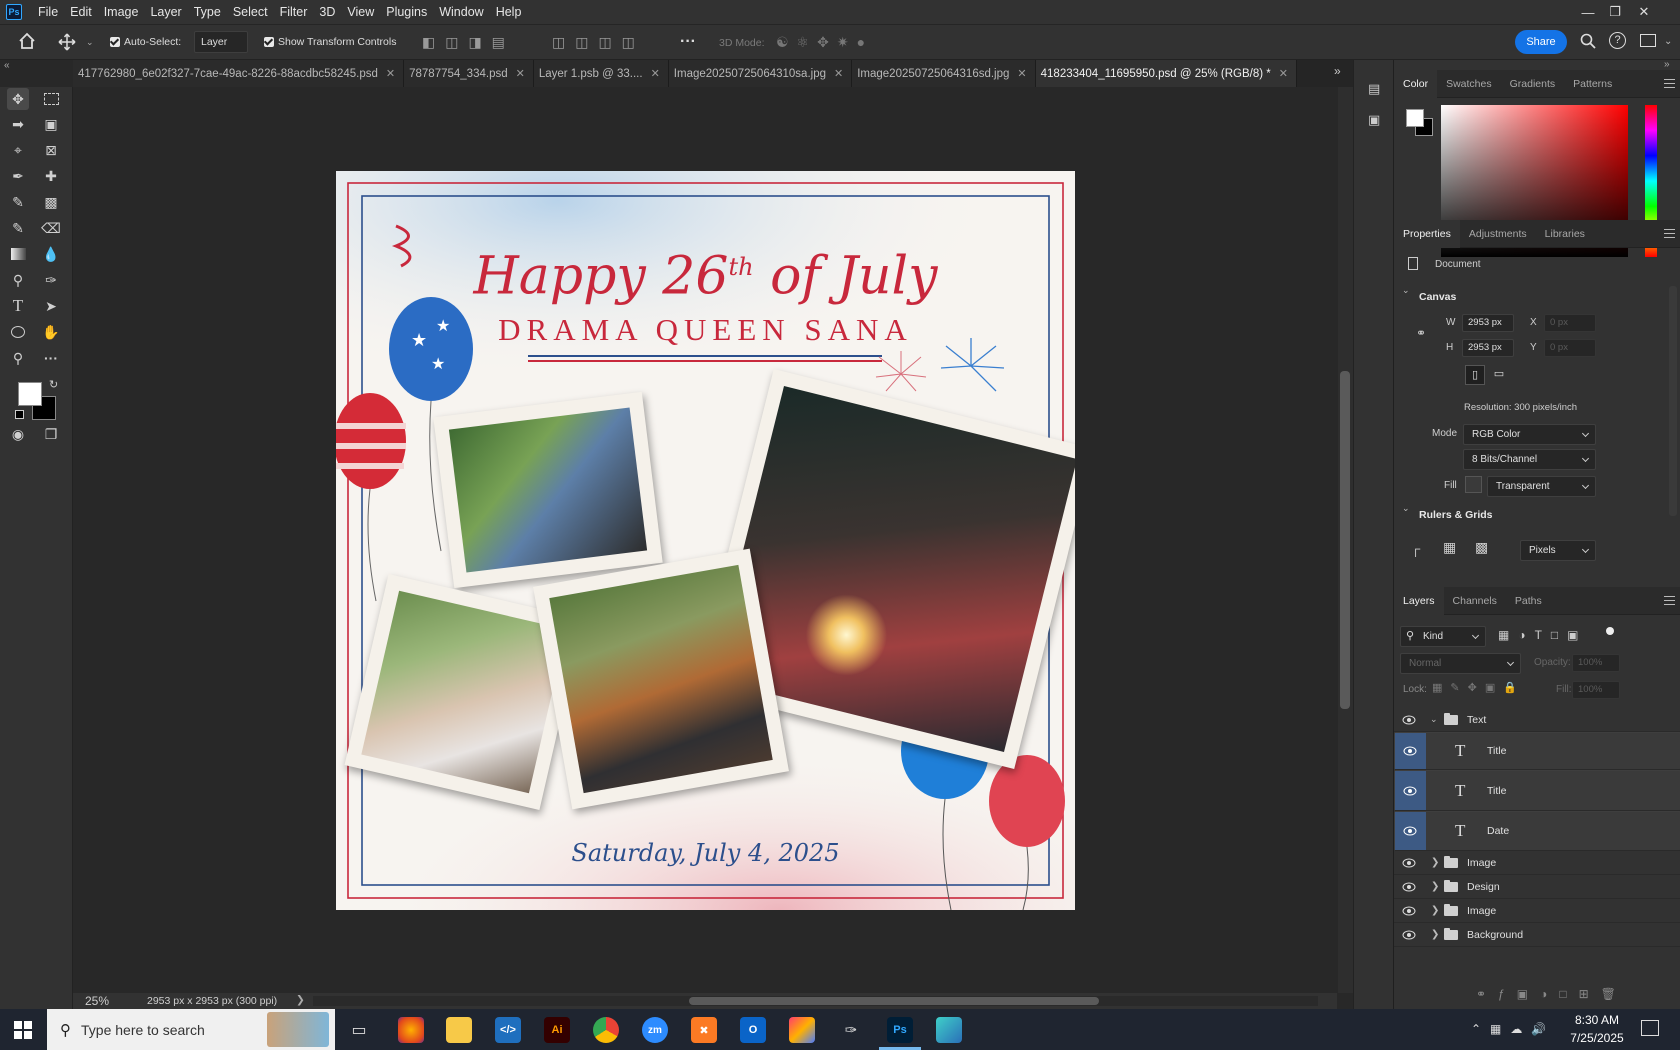  Describe the element at coordinates (121, 12) in the screenshot. I see `menu-image: Image` at that location.